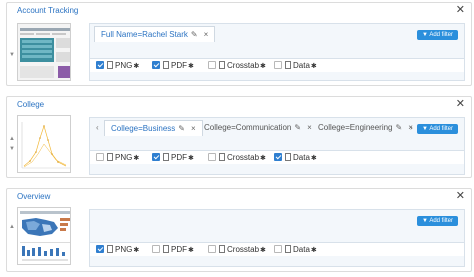  I want to click on filter-tab: College=Communication ✎ ×, so click(258, 128).